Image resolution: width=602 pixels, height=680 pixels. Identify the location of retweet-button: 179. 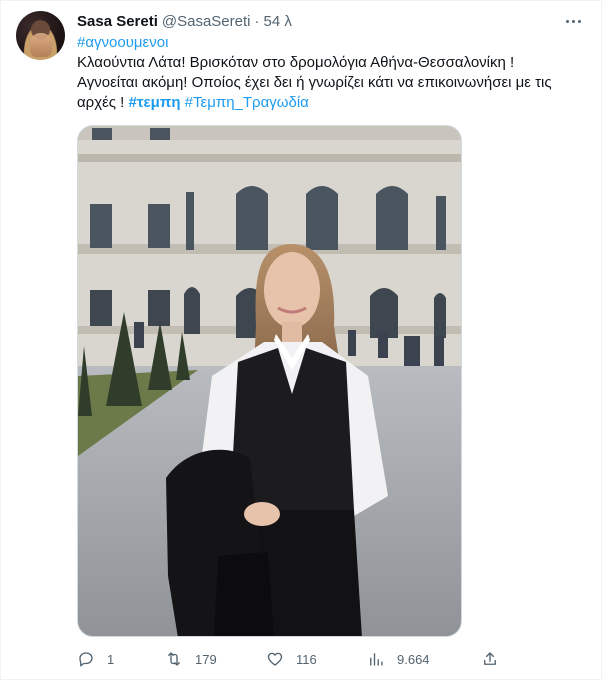
(191, 659).